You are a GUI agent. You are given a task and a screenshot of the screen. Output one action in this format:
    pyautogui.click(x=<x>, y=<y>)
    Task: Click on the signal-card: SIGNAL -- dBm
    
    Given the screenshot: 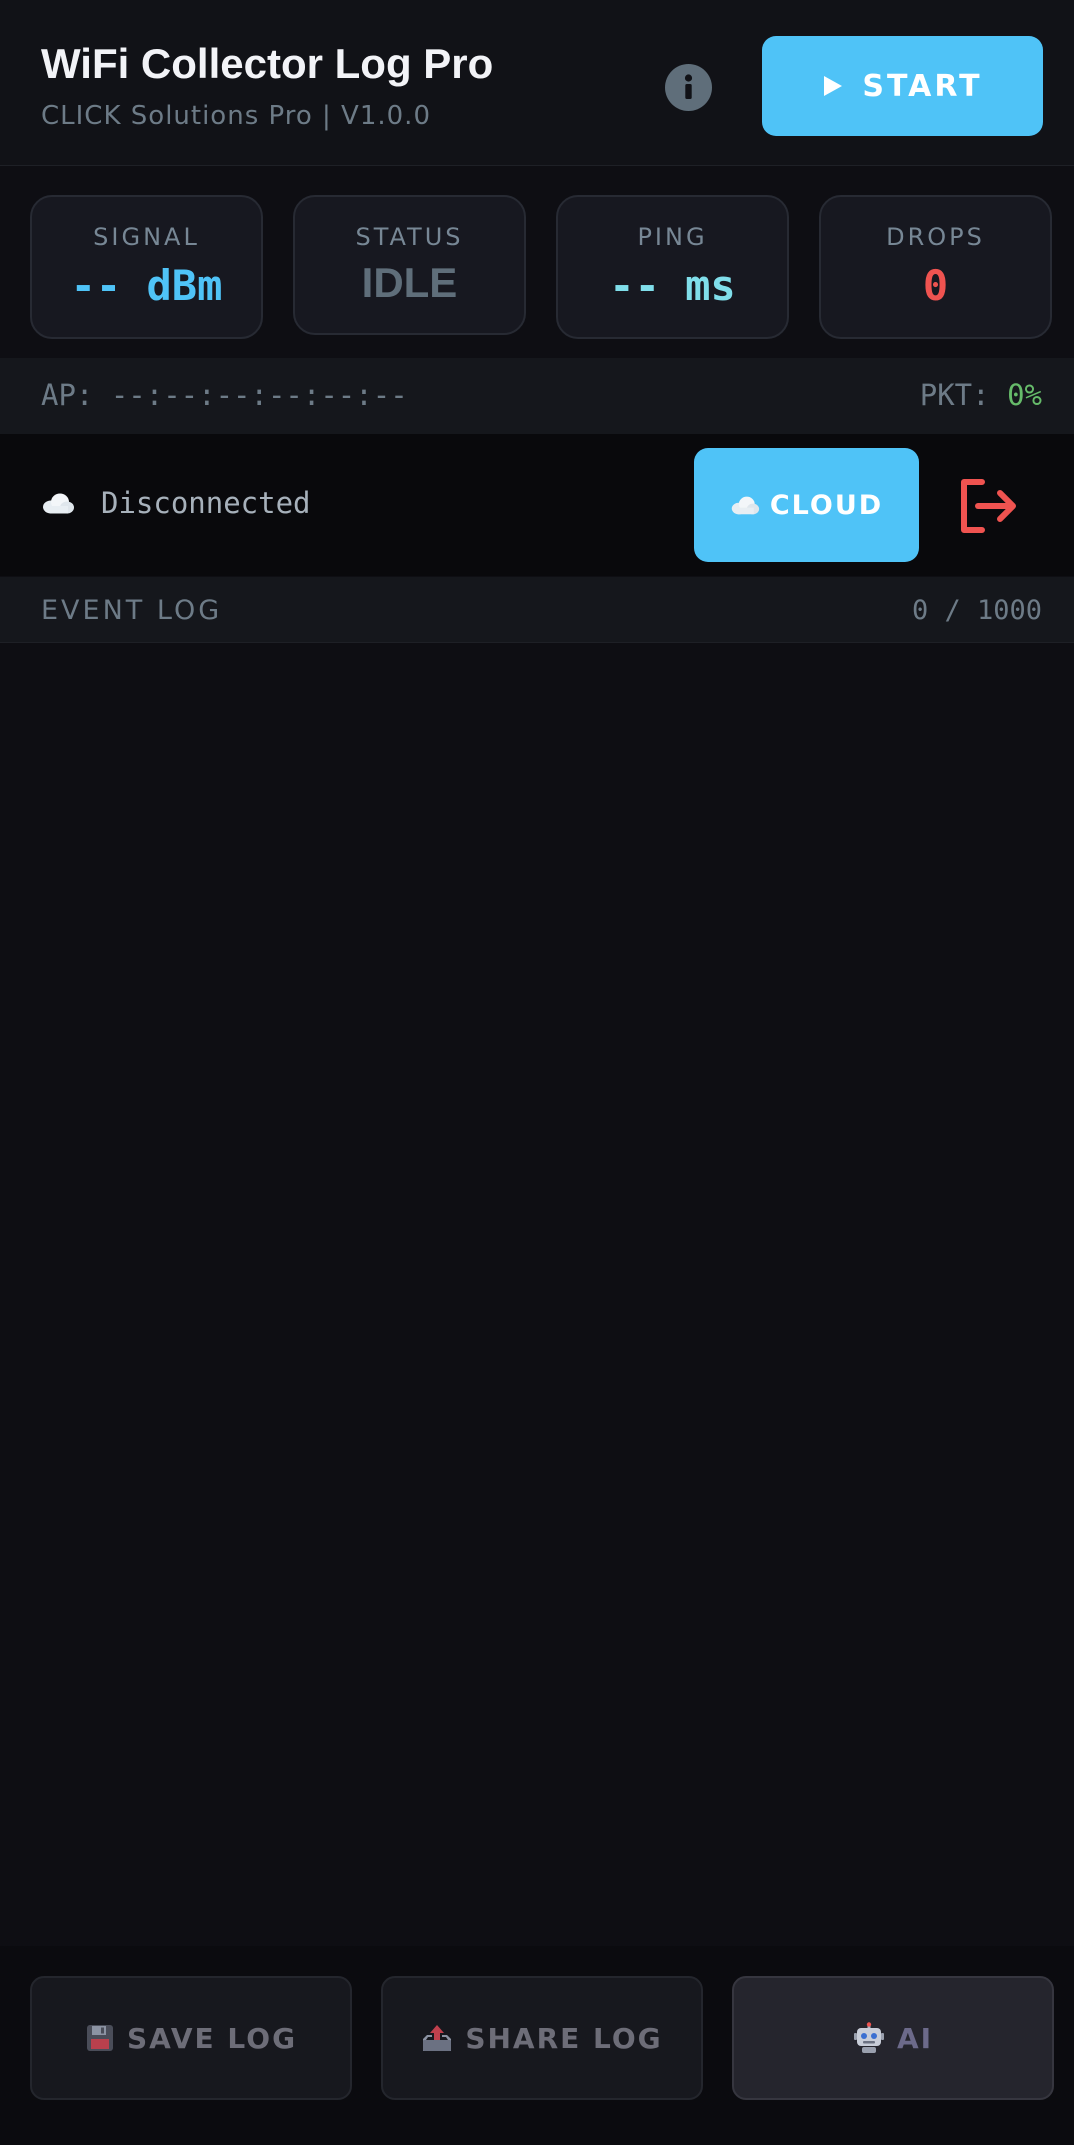 What is the action you would take?
    pyautogui.click(x=146, y=267)
    